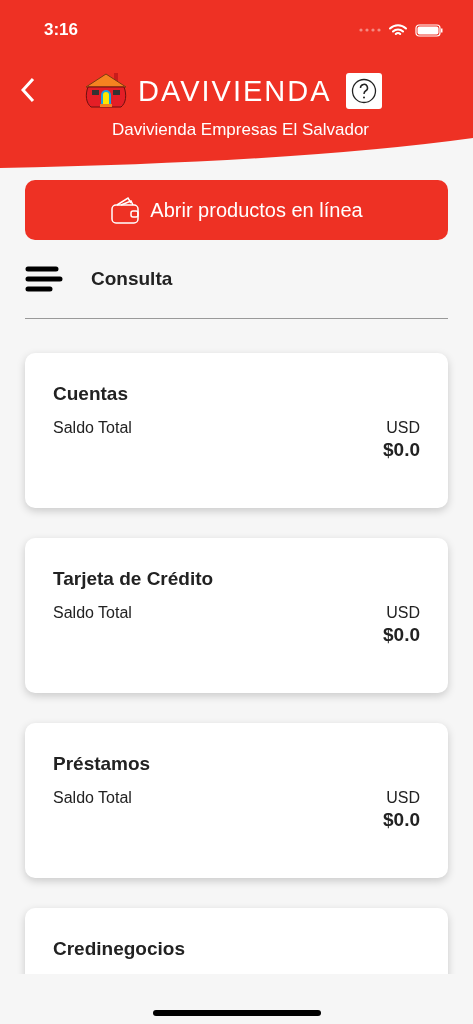 Image resolution: width=473 pixels, height=1024 pixels. Describe the element at coordinates (236, 210) in the screenshot. I see `open-products-button: Abrir productos en línea` at that location.